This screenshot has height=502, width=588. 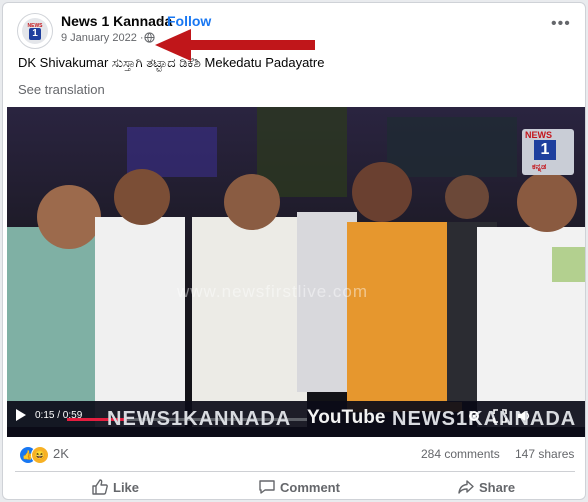 I want to click on more-options-icon: •••, so click(x=561, y=24).